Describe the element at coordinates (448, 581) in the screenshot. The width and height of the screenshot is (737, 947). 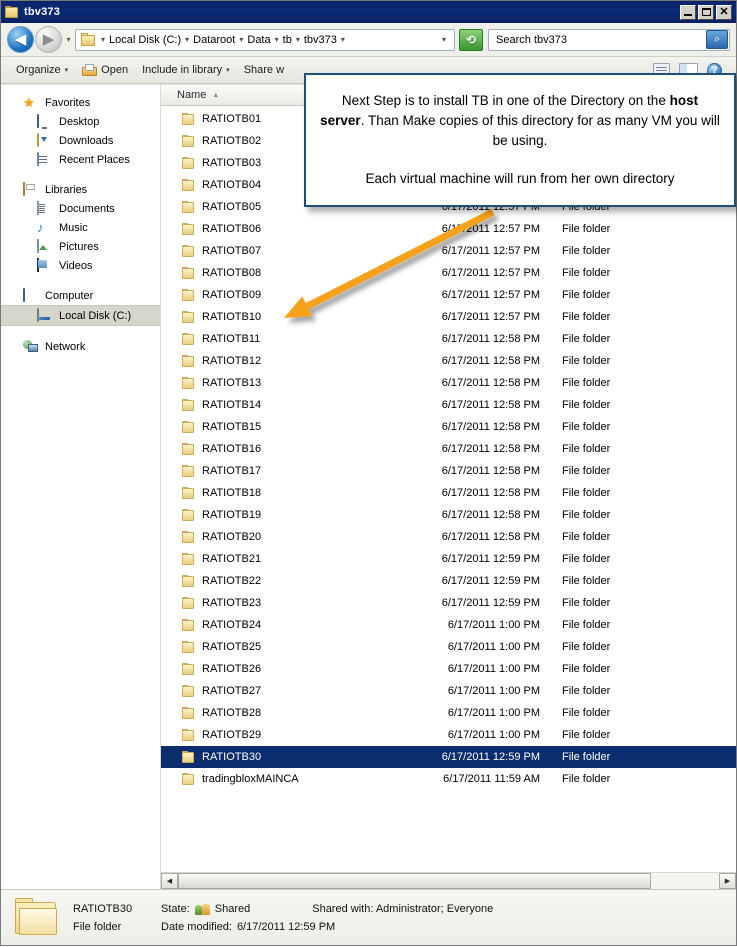
I see `table-row: RATIOTB22 6/17/2011 12:59 PM File folder` at that location.